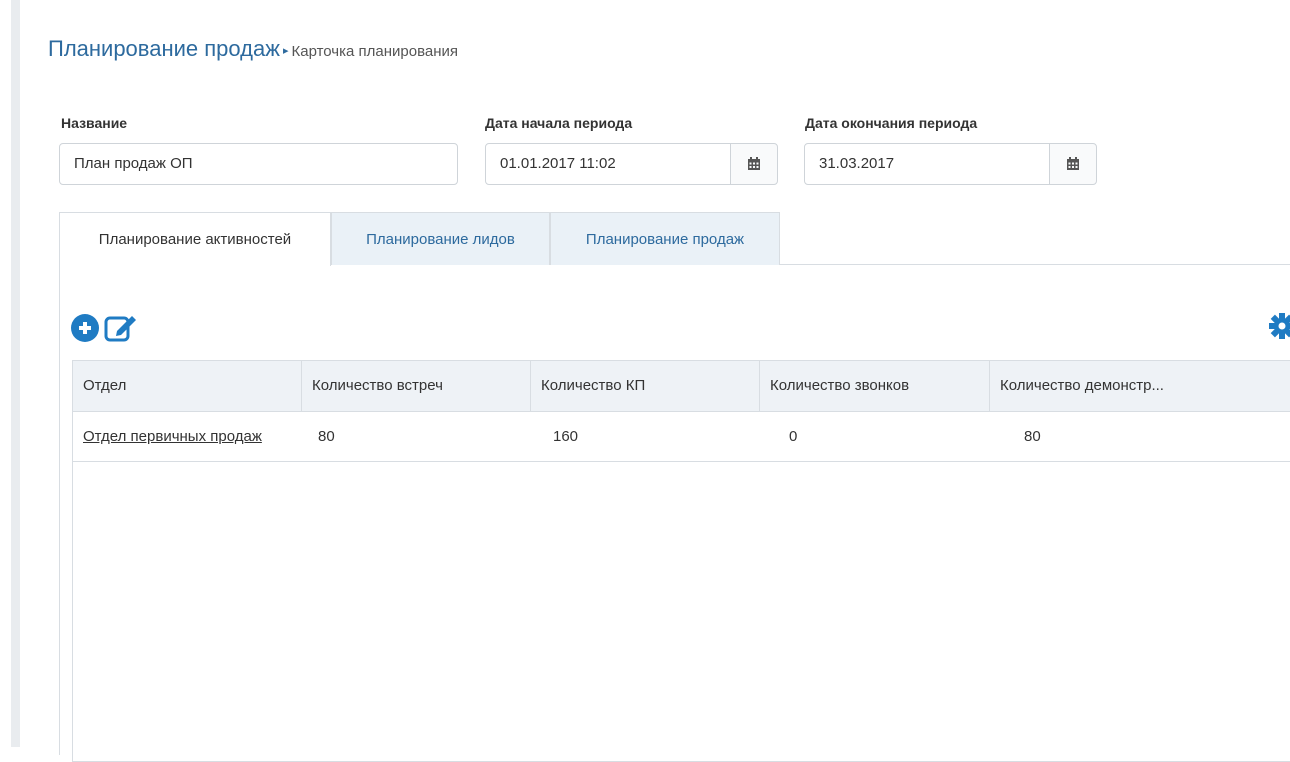  I want to click on end-date-label: Дата окончания периода, so click(891, 123).